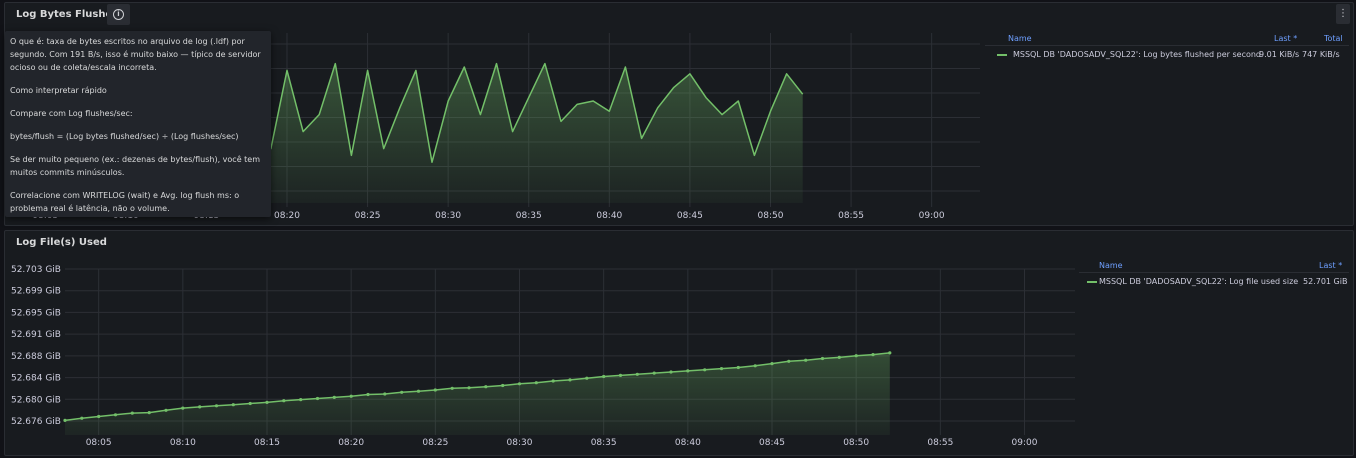 The image size is (1356, 458). What do you see at coordinates (267, 443) in the screenshot?
I see `x-tick-label: 08:15` at bounding box center [267, 443].